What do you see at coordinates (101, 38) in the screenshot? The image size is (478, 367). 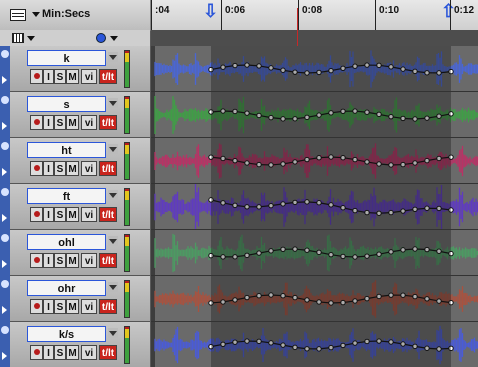 I see `clock-icon` at bounding box center [101, 38].